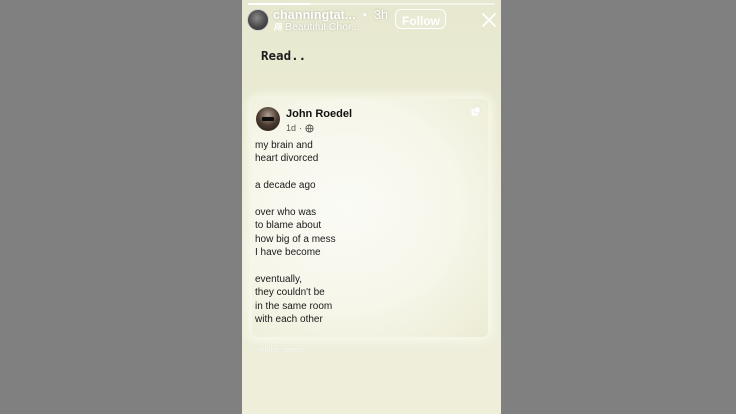  What do you see at coordinates (282, 349) in the screenshot?
I see `mention-credit: @john_roedel_` at bounding box center [282, 349].